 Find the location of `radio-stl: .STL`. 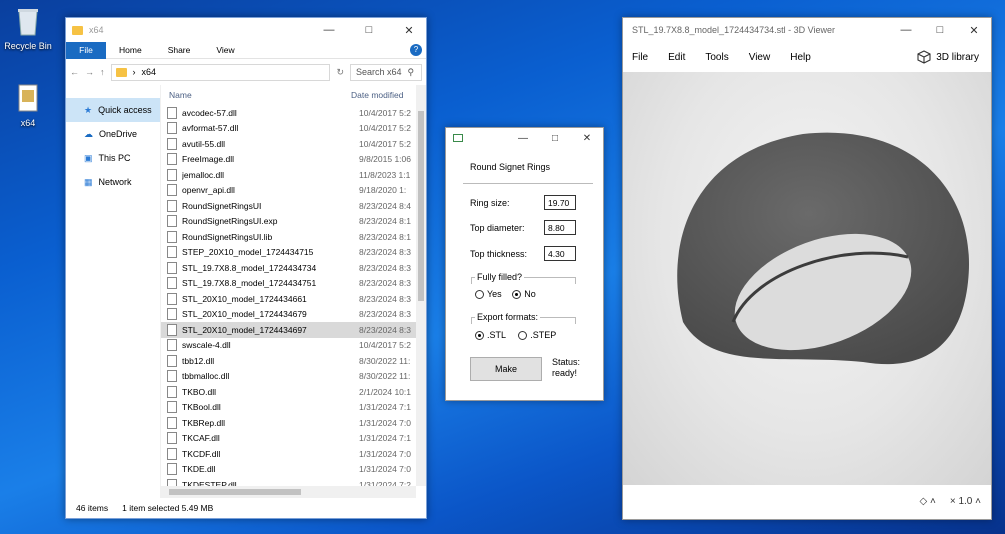

radio-stl: .STL is located at coordinates (490, 335).